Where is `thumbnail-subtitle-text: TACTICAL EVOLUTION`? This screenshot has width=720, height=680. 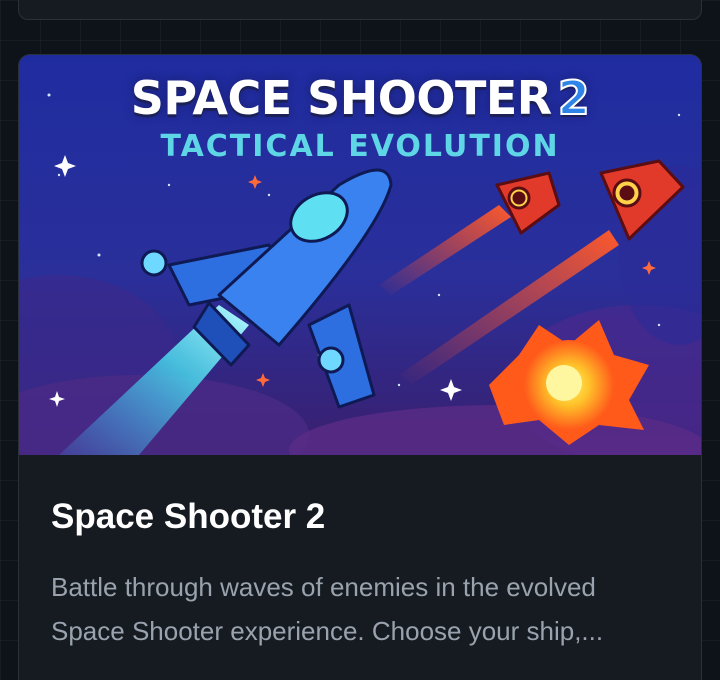
thumbnail-subtitle-text: TACTICAL EVOLUTION is located at coordinates (360, 146).